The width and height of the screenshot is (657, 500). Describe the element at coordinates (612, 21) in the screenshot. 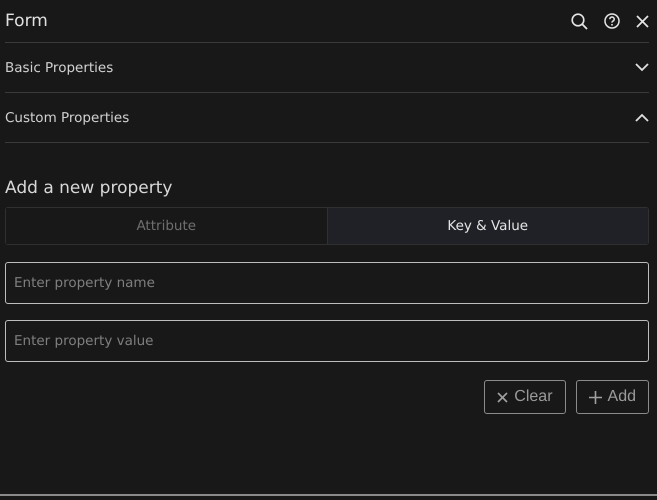

I see `help-icon` at that location.